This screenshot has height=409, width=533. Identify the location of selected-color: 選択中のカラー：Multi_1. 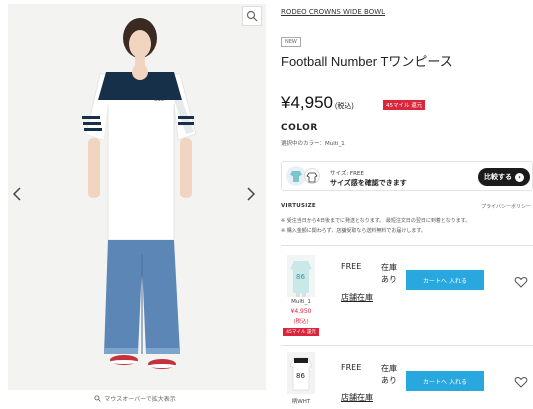
(313, 144).